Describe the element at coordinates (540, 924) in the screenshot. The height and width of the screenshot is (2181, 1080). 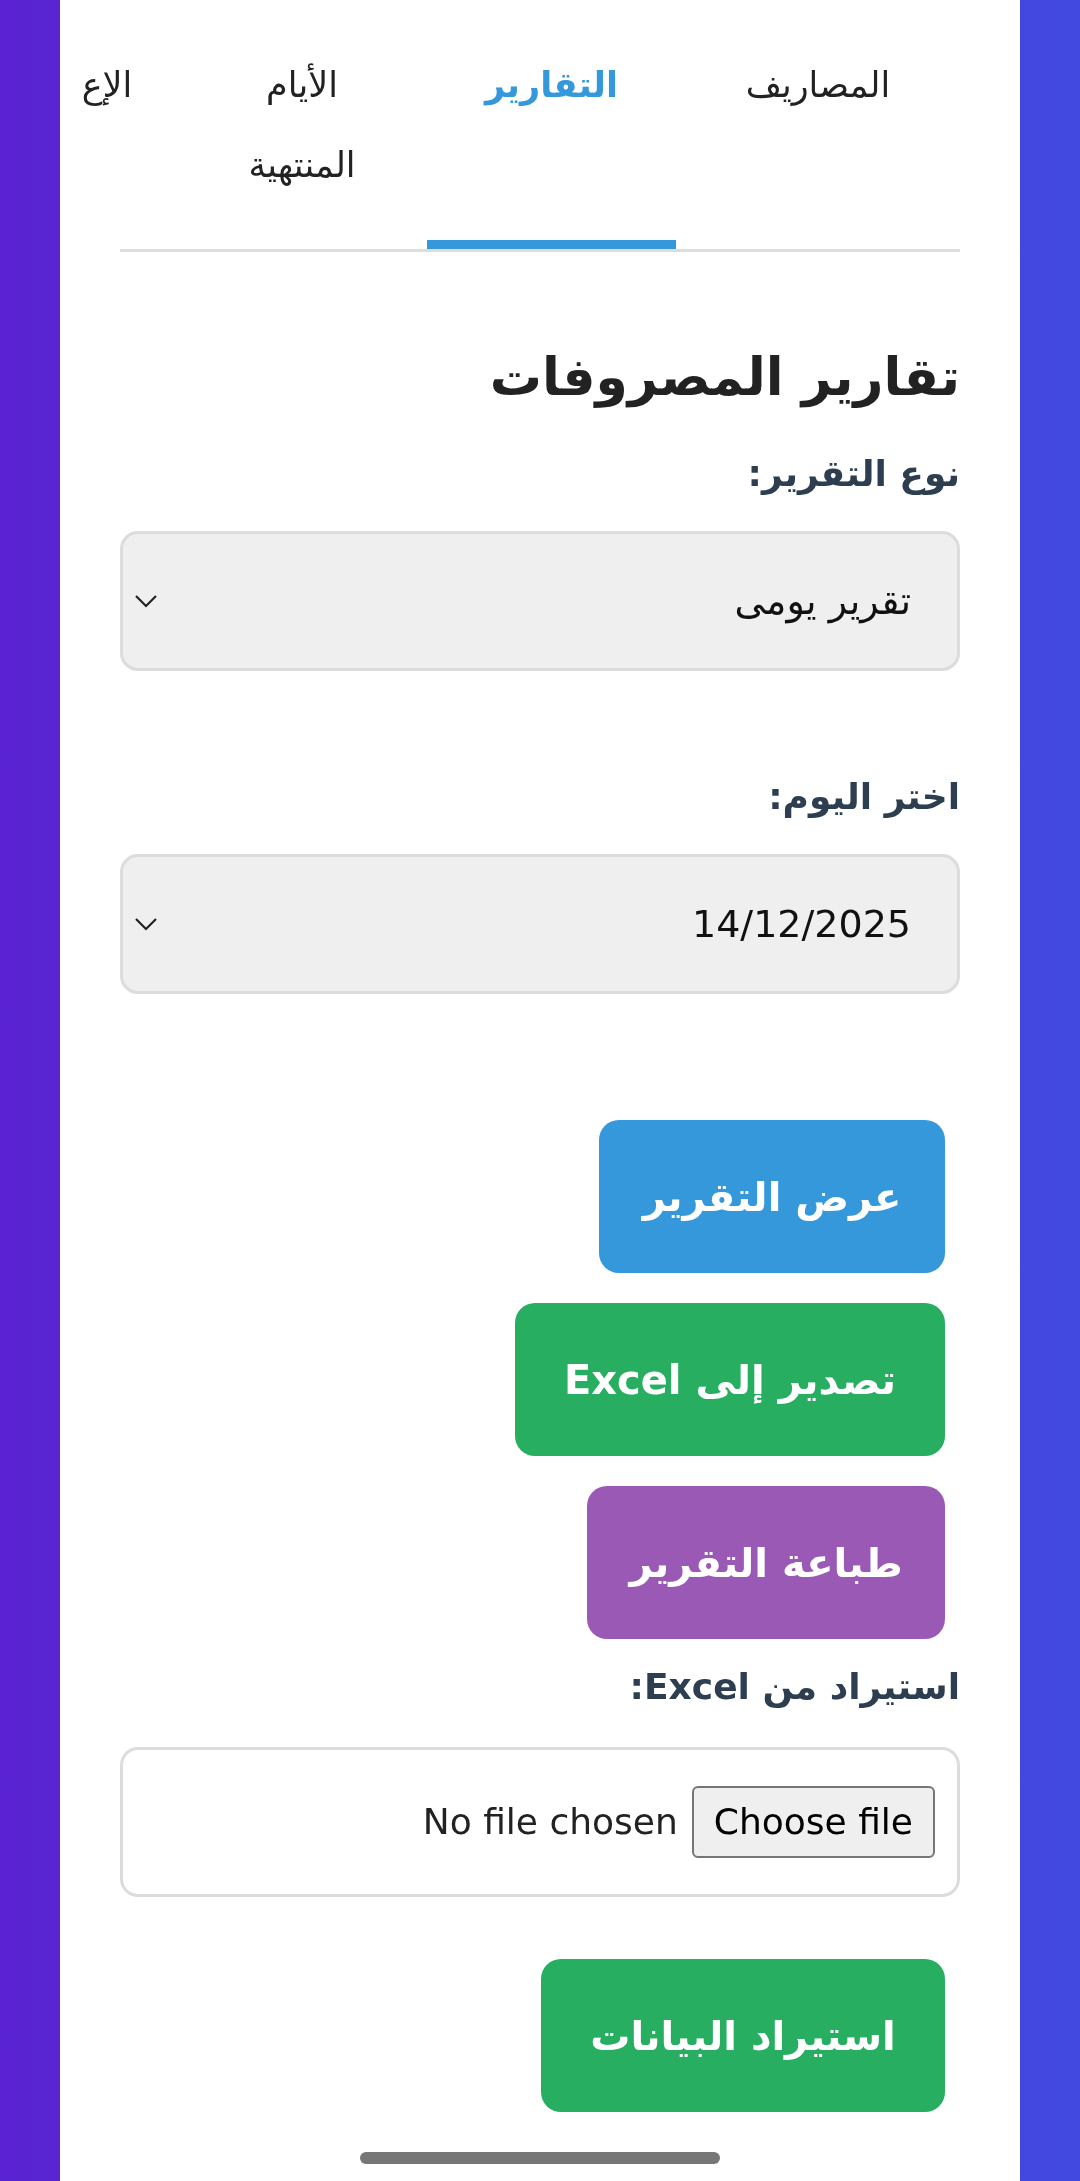
I see `date-field: 14/12/2025` at that location.